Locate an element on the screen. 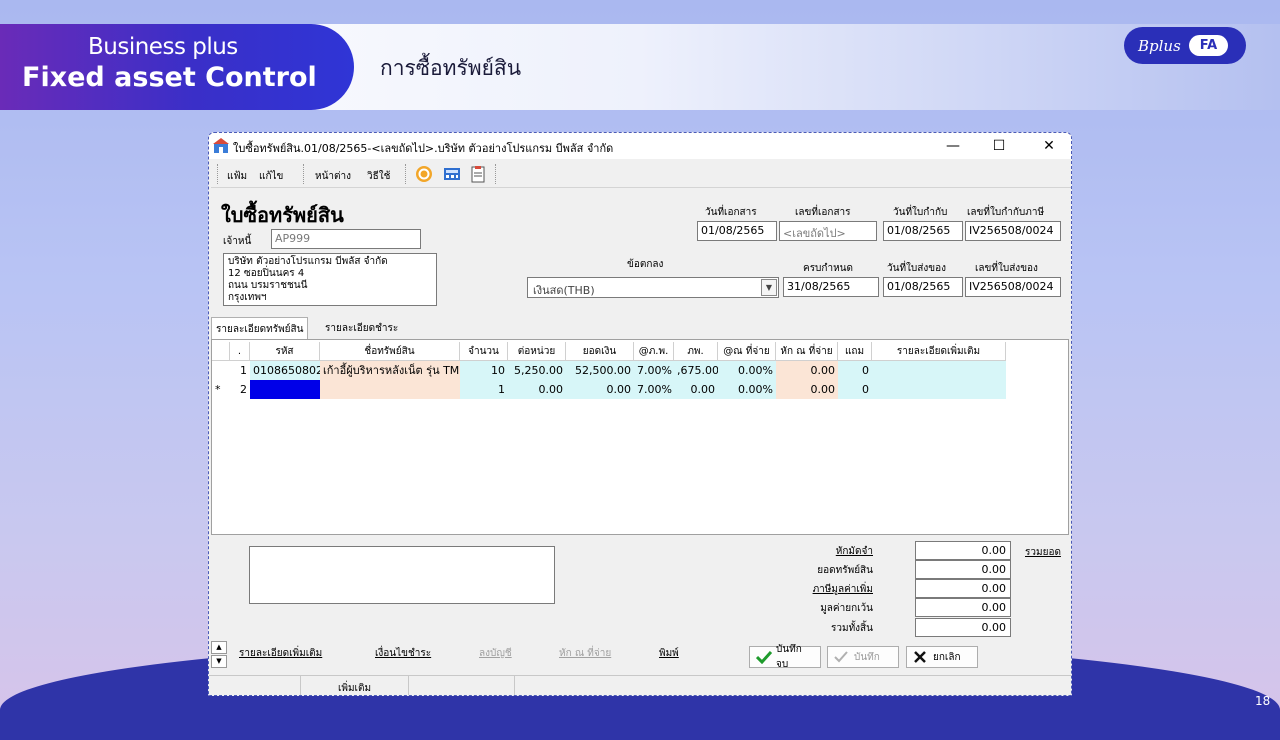  scroll-up-icon: ▲ is located at coordinates (219, 647).